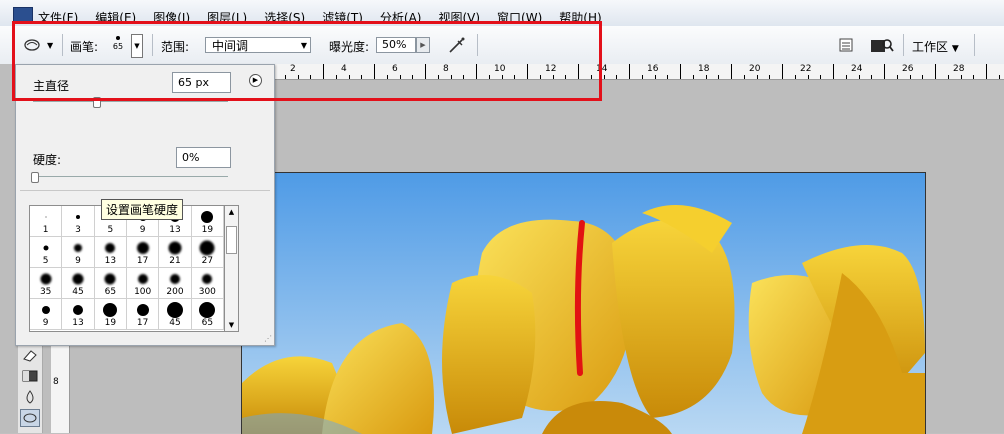 The image size is (1004, 434). What do you see at coordinates (704, 69) in the screenshot?
I see `ruler-label: 18` at bounding box center [704, 69].